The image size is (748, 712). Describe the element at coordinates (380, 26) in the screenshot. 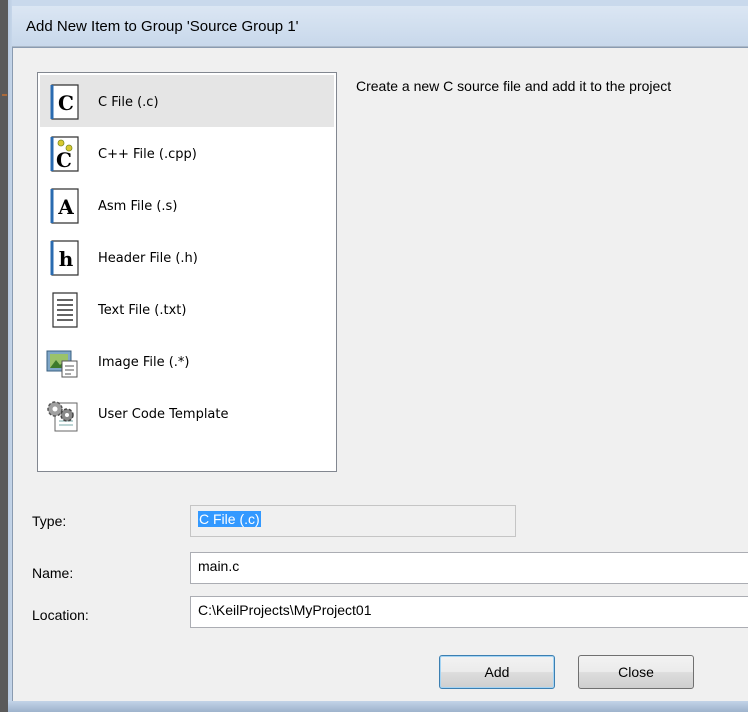

I see `title-bar: Add New Item to Group 'Source Group 1'` at that location.